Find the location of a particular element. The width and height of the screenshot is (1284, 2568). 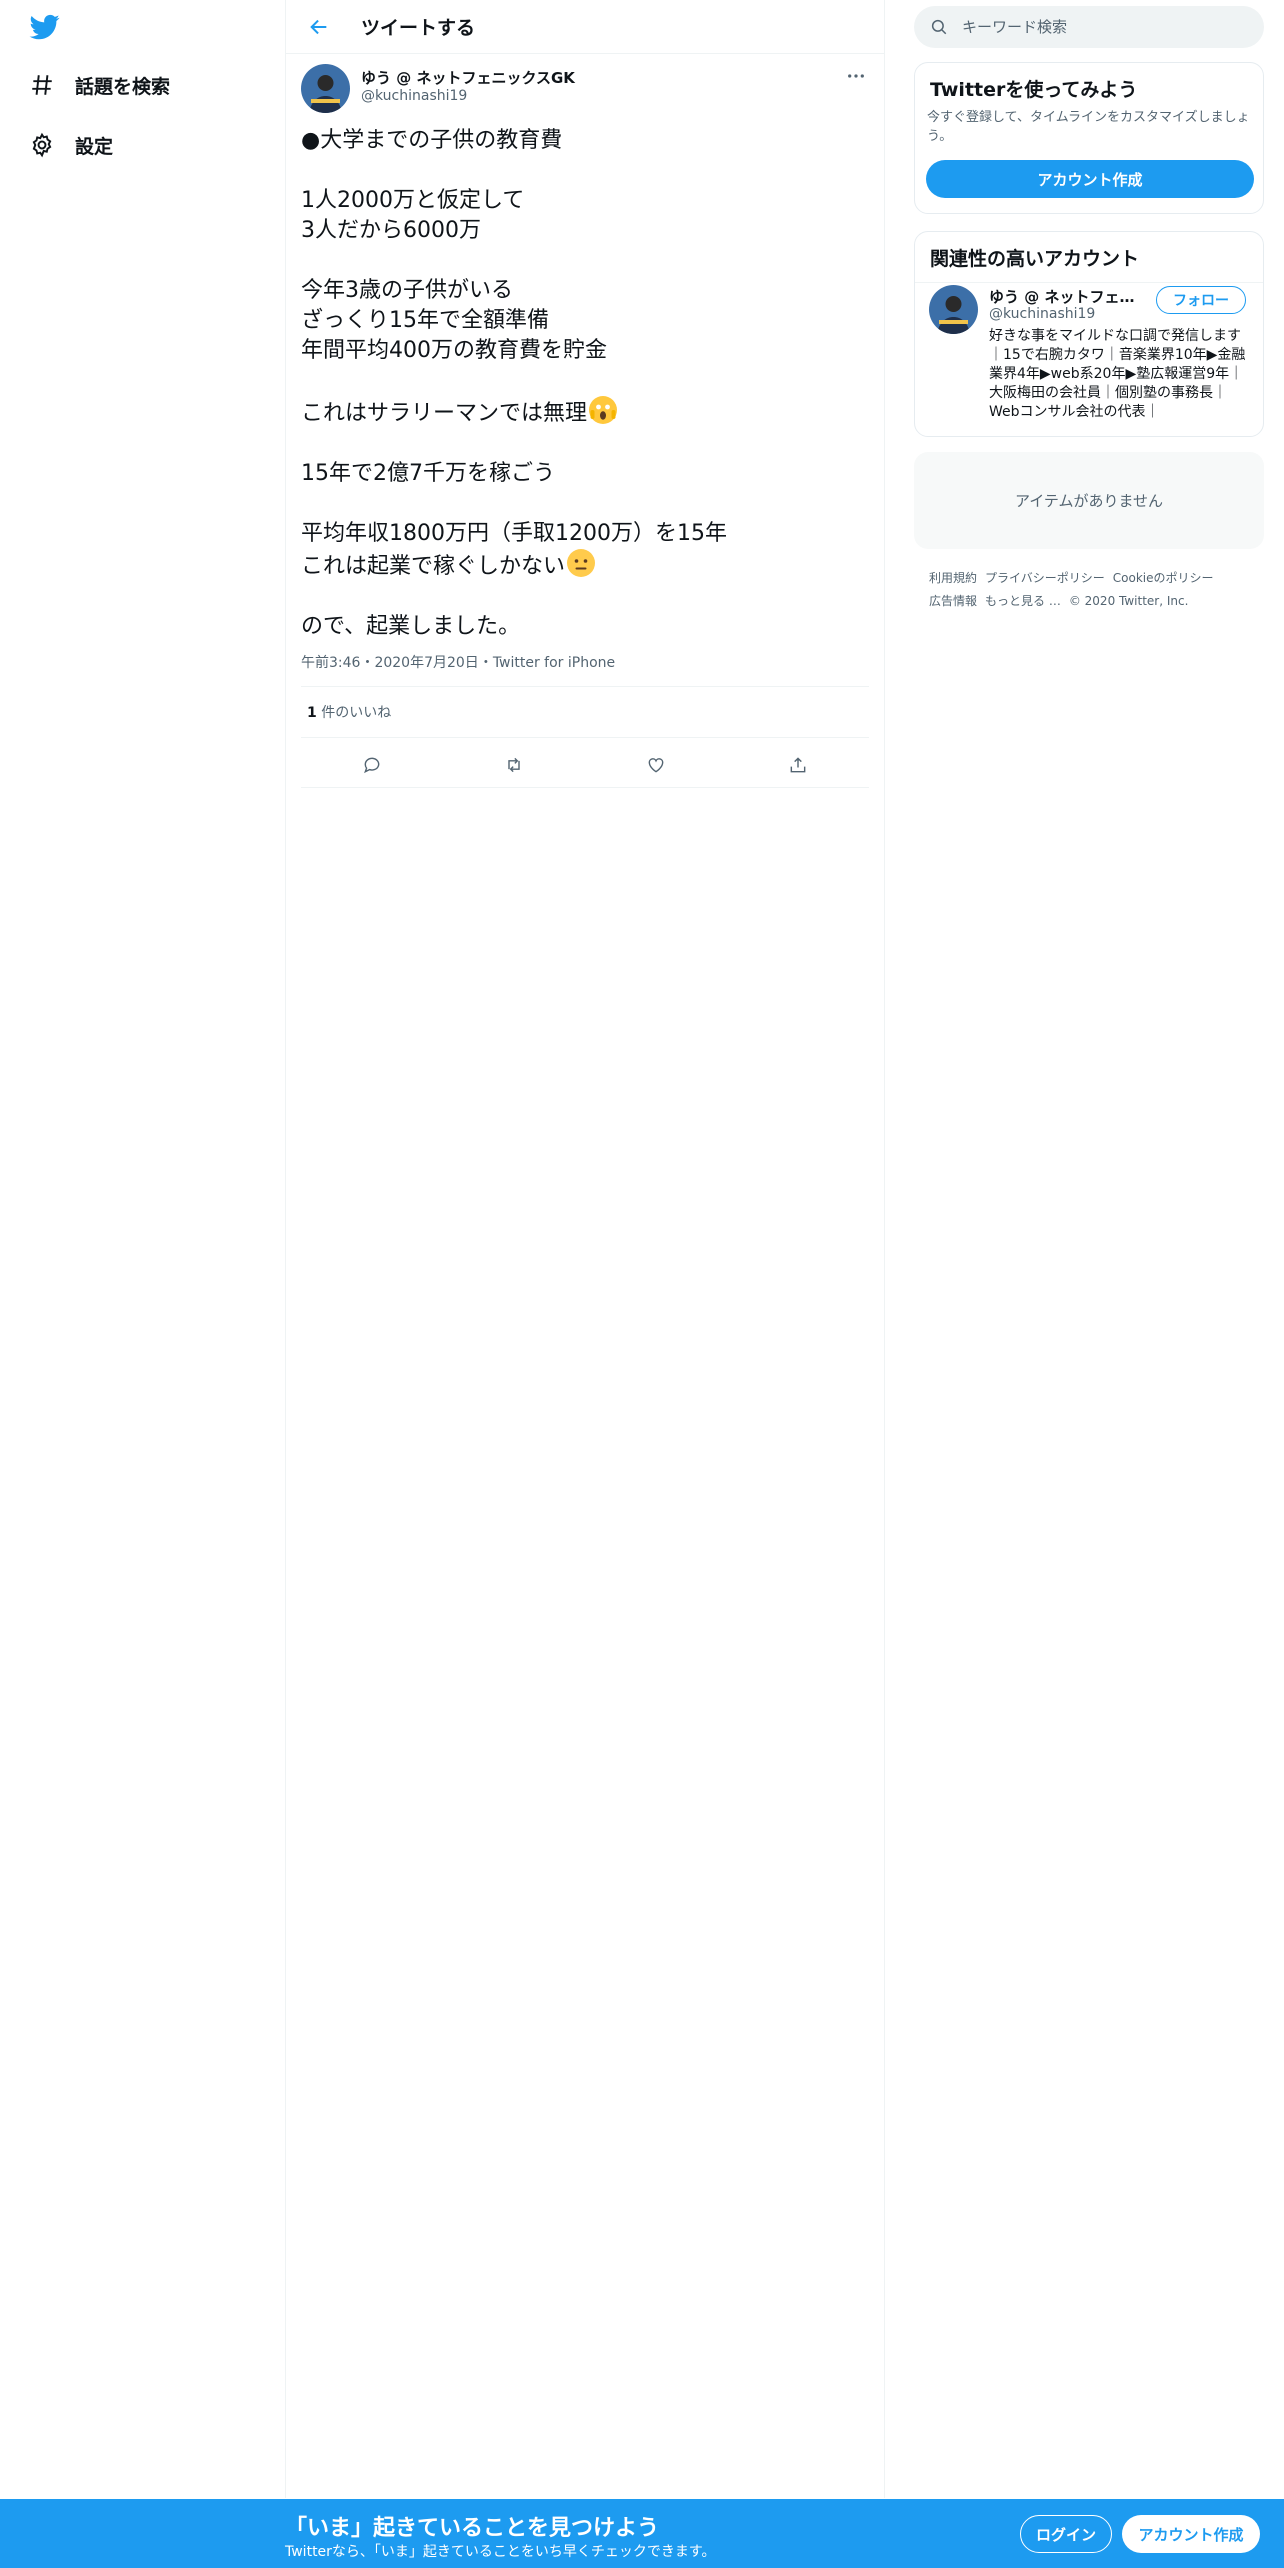

gear-icon is located at coordinates (42, 145).